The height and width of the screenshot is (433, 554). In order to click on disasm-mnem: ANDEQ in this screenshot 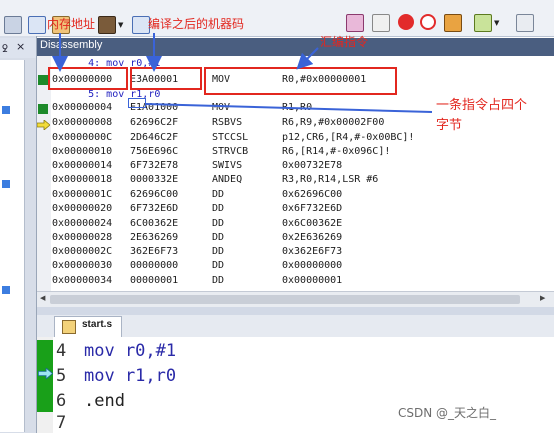, I will do `click(227, 179)`.